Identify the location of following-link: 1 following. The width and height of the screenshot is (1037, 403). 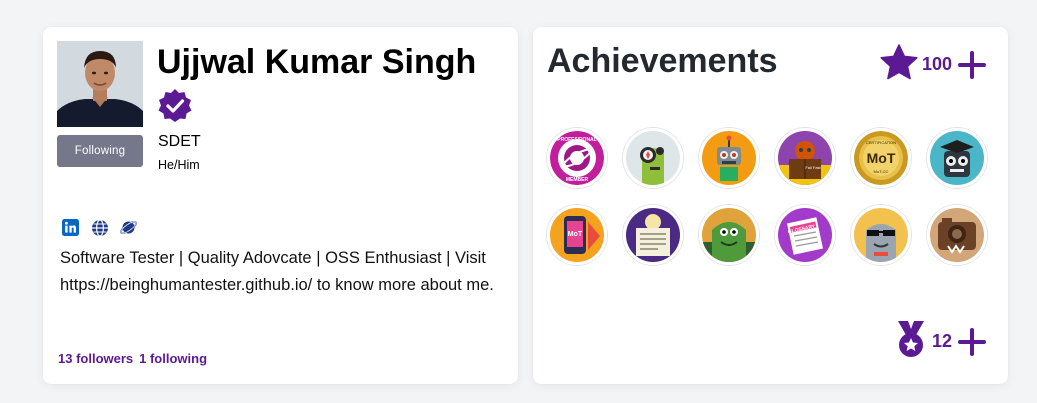
(173, 358).